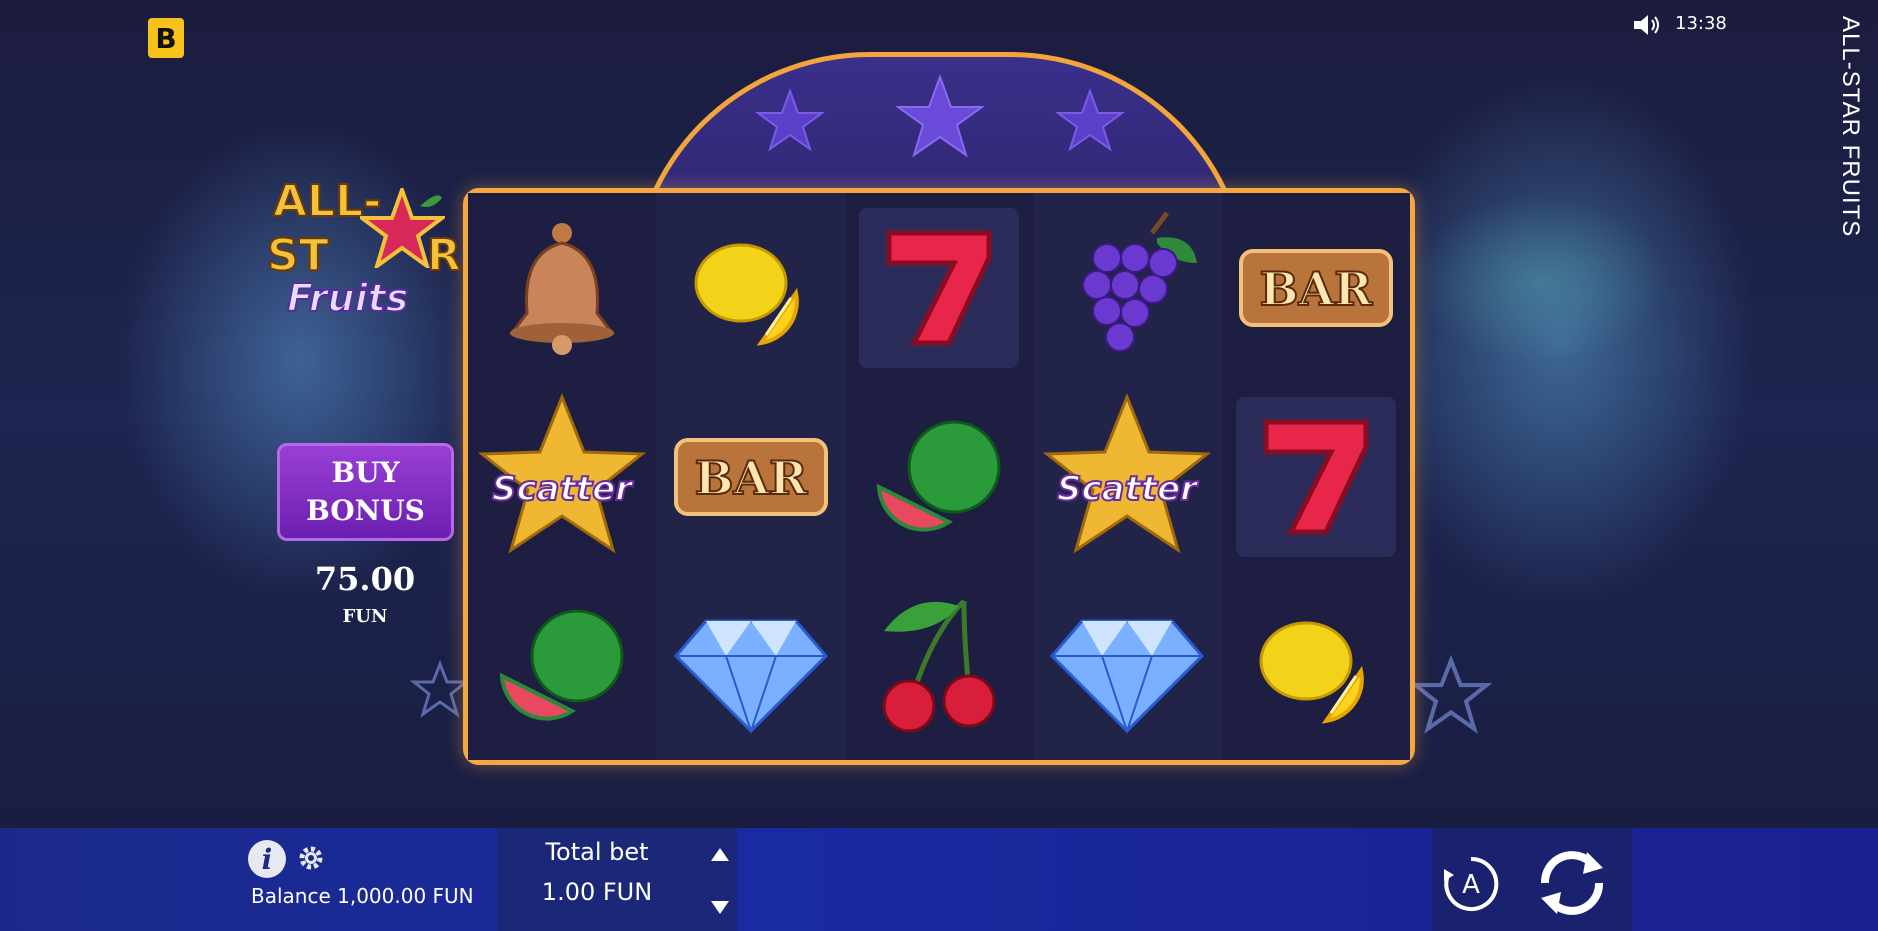 The image size is (1878, 931). I want to click on info-icon: i, so click(267, 859).